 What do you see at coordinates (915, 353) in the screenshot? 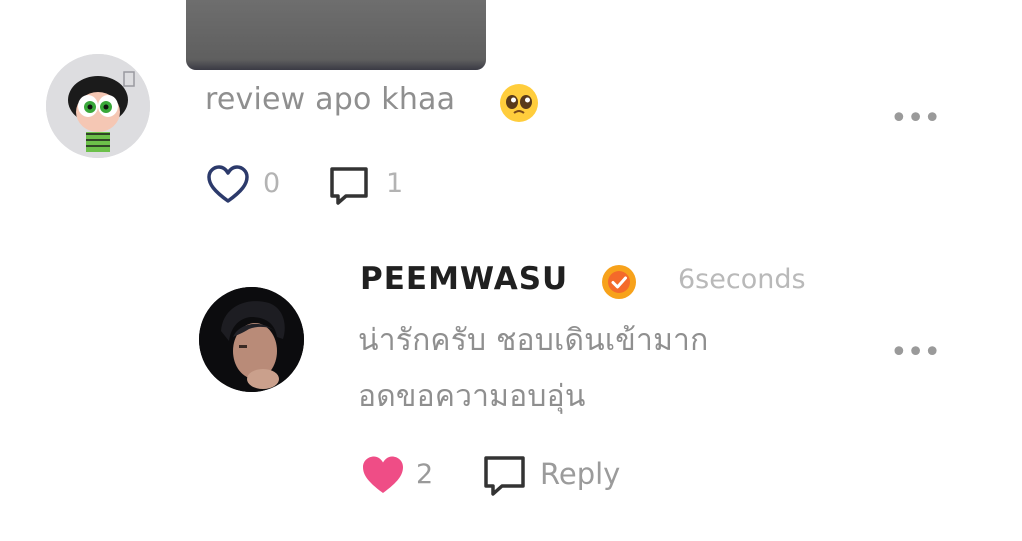
I see `reply-more-options-icon: •••` at bounding box center [915, 353].